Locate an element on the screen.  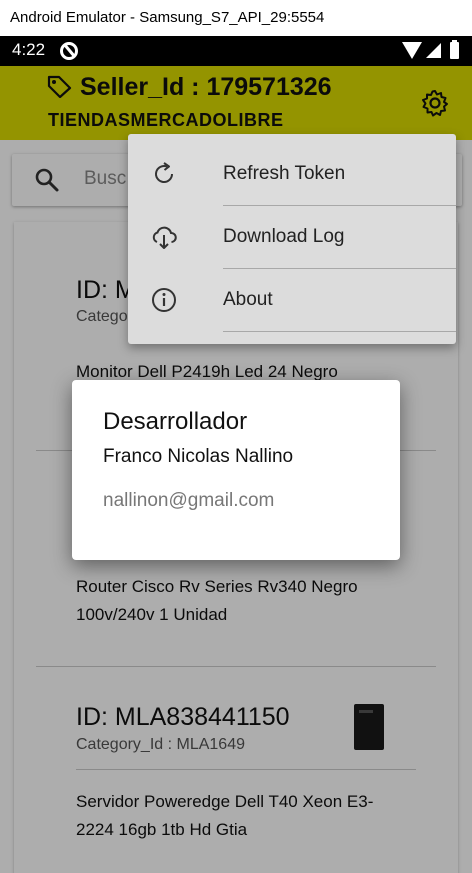
developer-email: nallinon@gmail.com is located at coordinates (188, 501).